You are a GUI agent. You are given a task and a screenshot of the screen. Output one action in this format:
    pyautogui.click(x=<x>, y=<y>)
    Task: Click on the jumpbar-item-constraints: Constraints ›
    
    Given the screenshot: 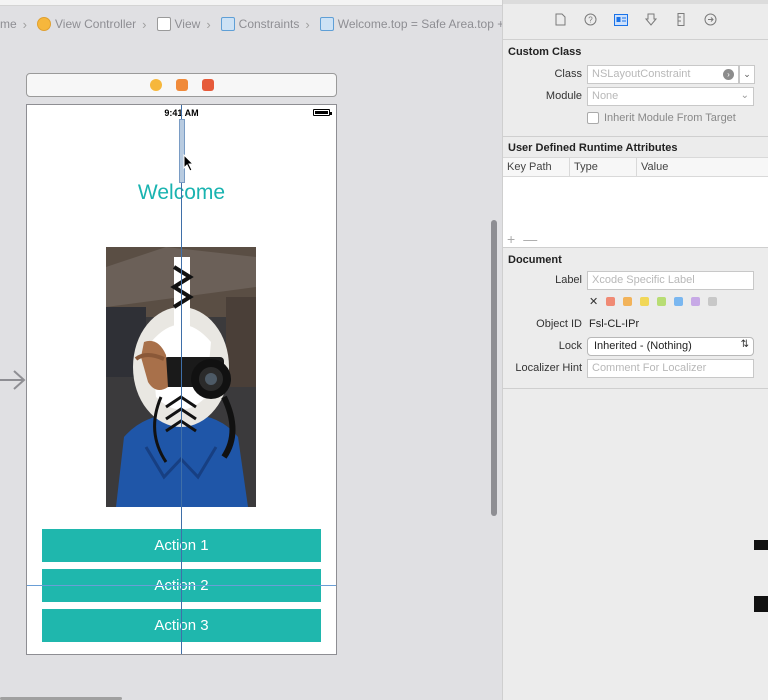 What is the action you would take?
    pyautogui.click(x=268, y=24)
    